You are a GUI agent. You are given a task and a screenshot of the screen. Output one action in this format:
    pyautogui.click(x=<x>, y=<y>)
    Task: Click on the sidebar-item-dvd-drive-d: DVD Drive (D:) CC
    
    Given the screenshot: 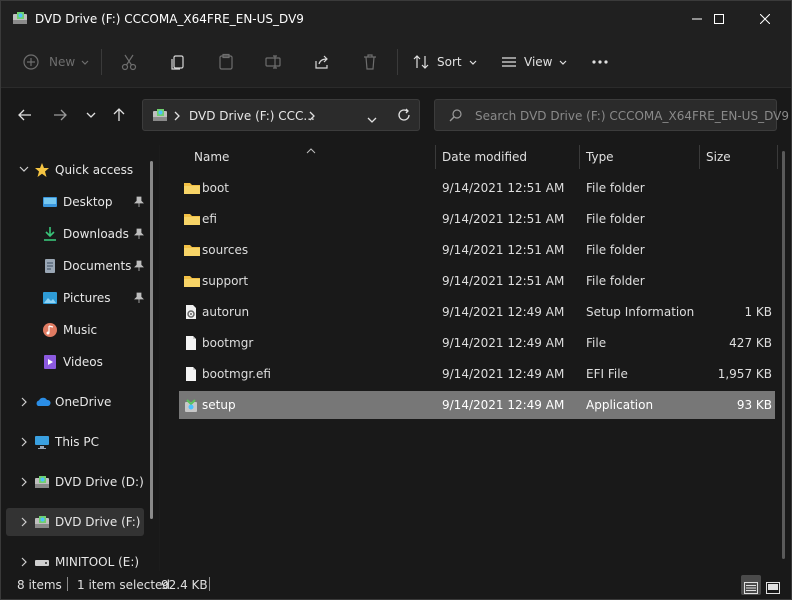 What is the action you would take?
    pyautogui.click(x=75, y=482)
    